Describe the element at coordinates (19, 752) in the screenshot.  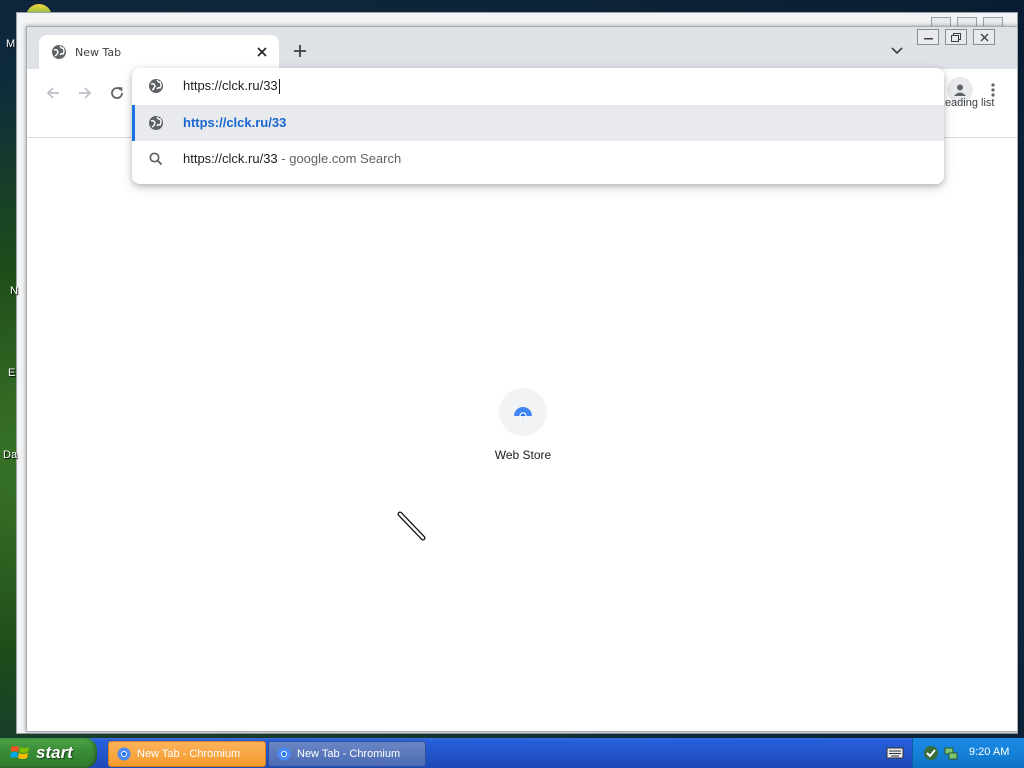
I see `windows-flag-icon` at that location.